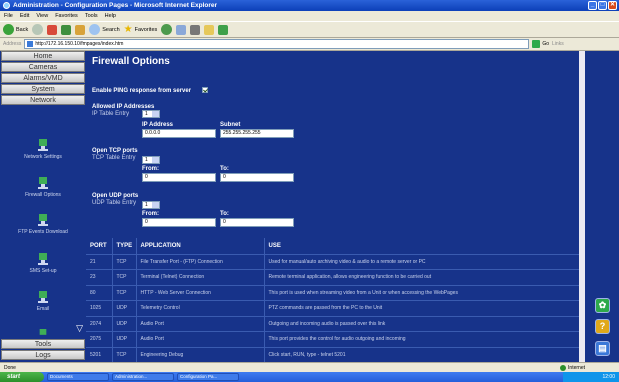 The width and height of the screenshot is (619, 382). I want to click on address-url: http://172.16.150.10/fmpages/index.htm, so click(79, 44).